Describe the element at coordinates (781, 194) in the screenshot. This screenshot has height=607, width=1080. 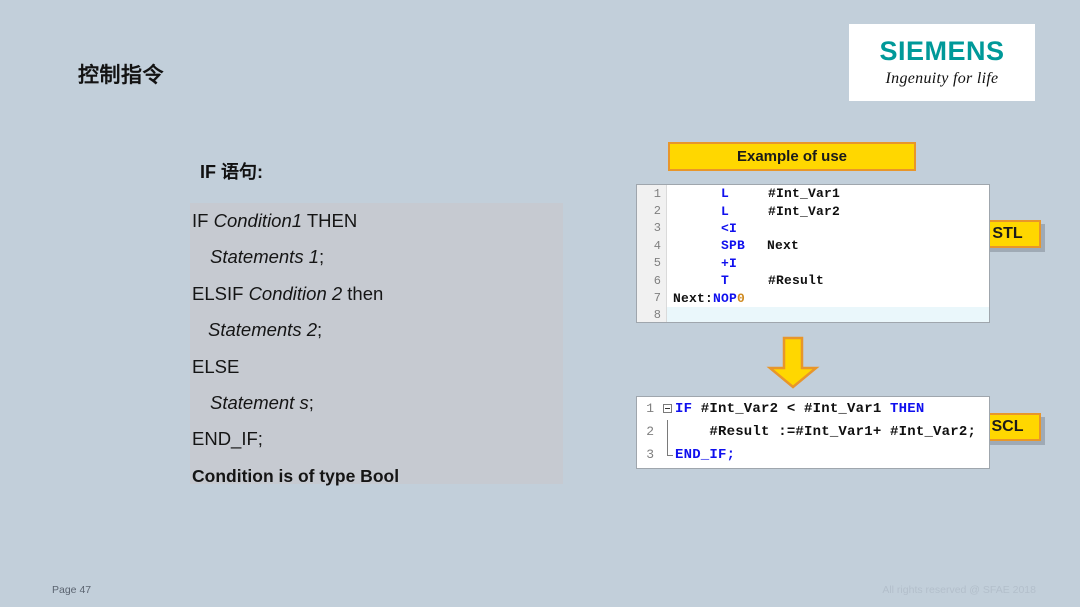
I see `stl-code-text: L #Int_Var1` at that location.